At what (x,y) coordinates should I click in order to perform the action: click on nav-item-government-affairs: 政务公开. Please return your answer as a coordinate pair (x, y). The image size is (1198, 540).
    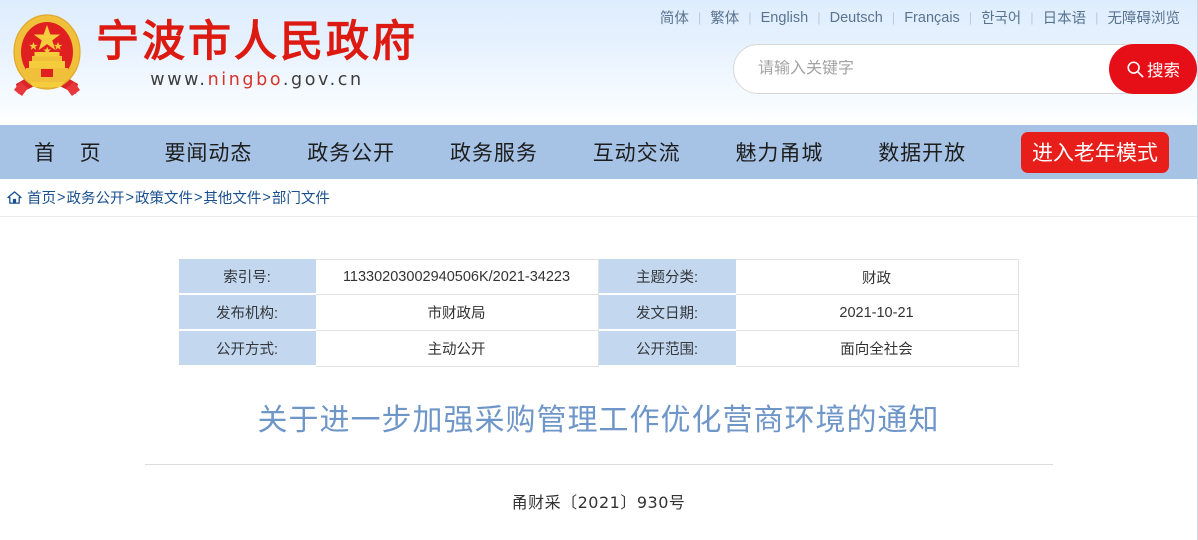
    Looking at the image, I should click on (351, 152).